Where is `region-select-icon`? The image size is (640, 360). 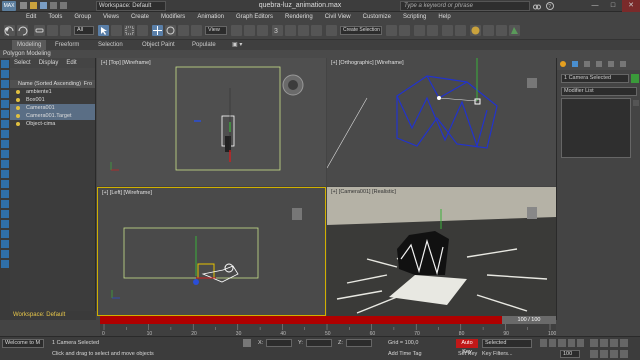 region-select-icon is located at coordinates (129, 30).